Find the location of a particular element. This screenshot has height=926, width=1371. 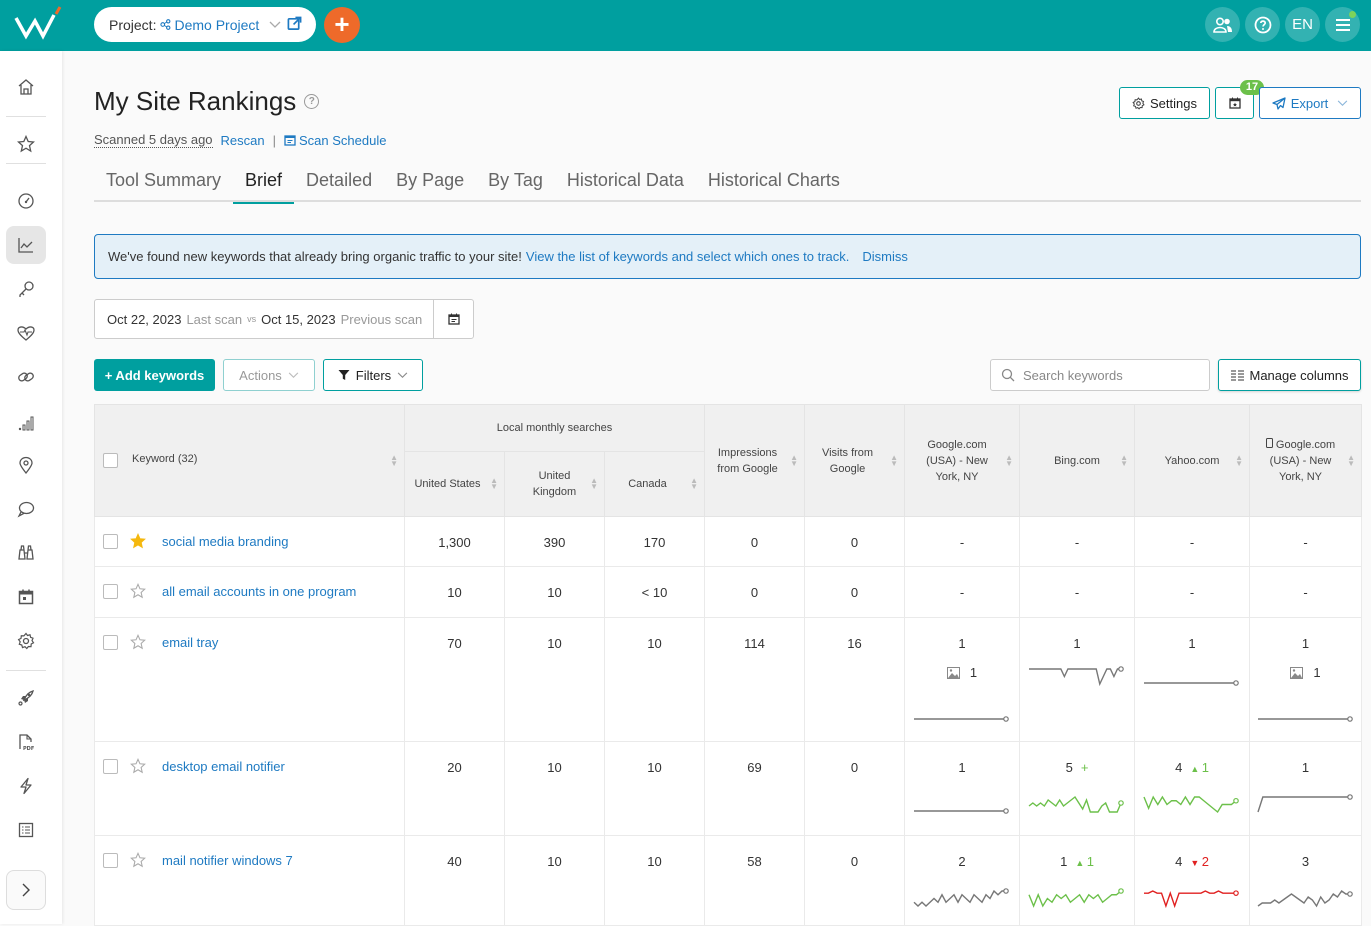

canada-header: Canada ▲ ▼ is located at coordinates (654, 484).